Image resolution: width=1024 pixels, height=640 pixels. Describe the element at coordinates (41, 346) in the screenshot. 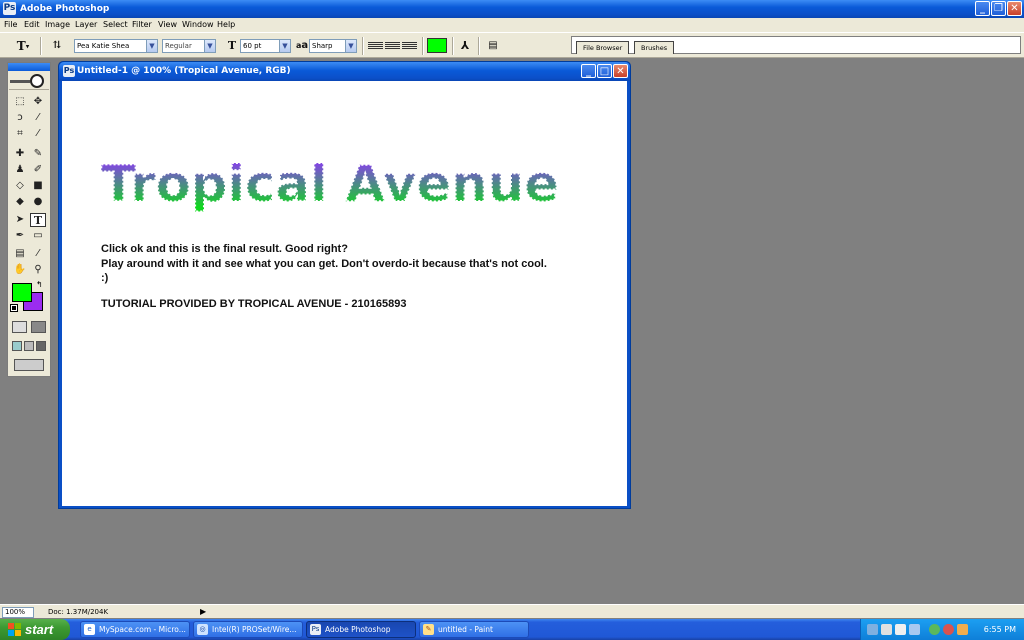

I see `full-screen-mode-icon` at that location.